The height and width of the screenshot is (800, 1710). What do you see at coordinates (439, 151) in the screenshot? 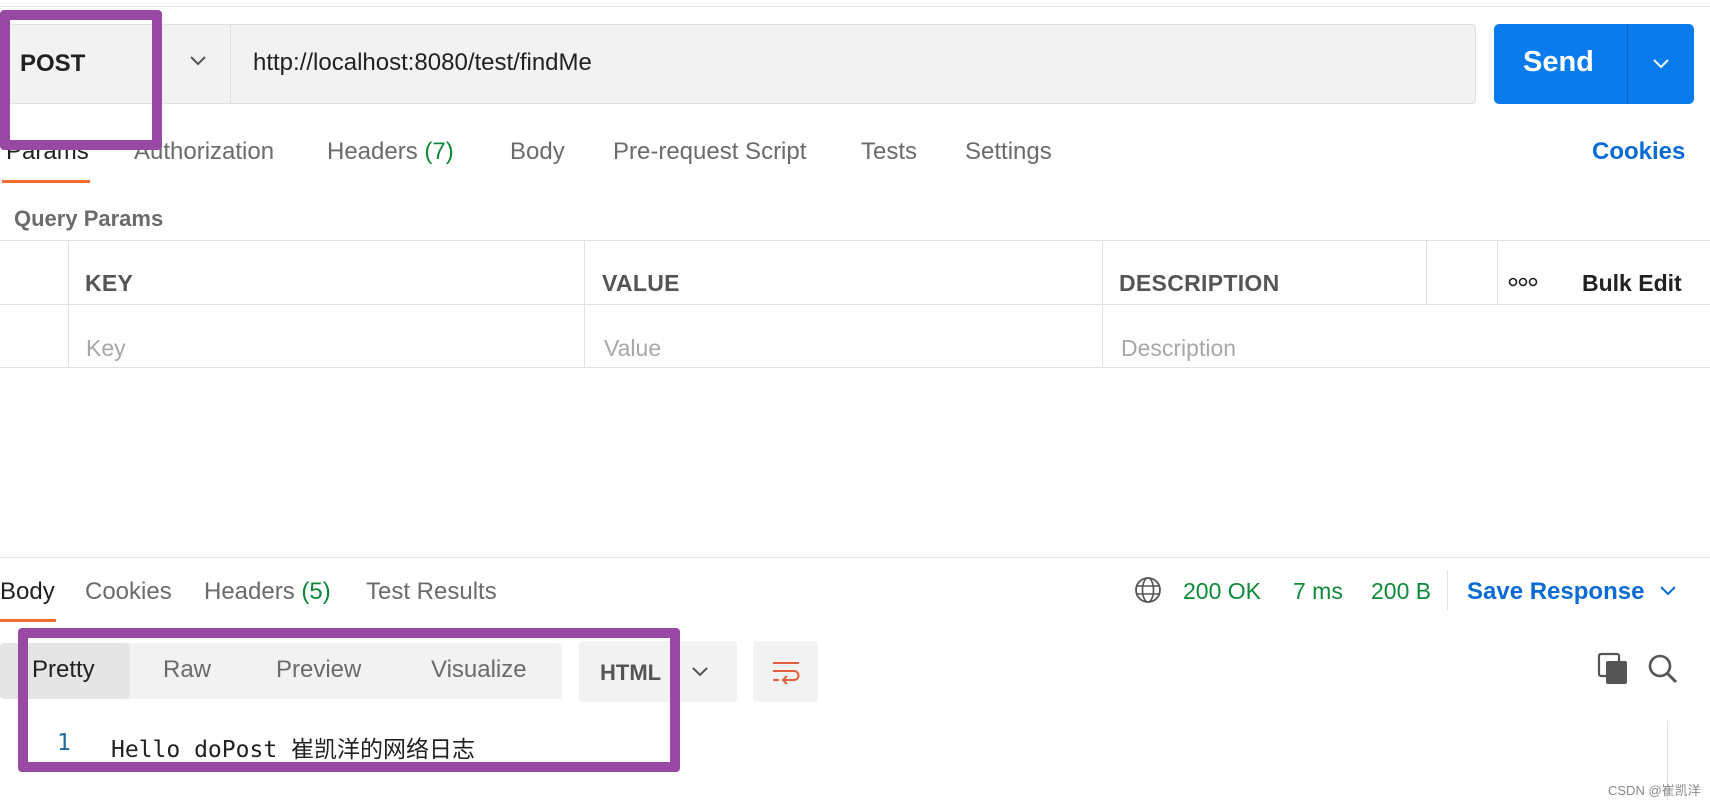
I see `tab-headers-count: (7)` at bounding box center [439, 151].